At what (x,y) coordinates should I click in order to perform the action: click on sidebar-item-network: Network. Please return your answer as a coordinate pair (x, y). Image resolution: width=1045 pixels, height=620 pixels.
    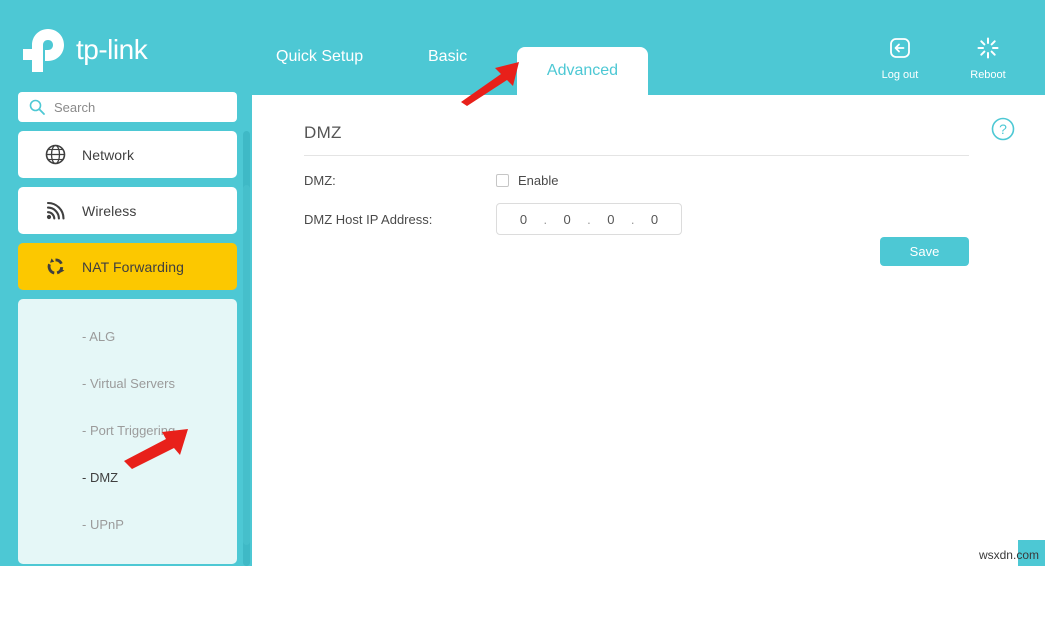
    Looking at the image, I should click on (127, 154).